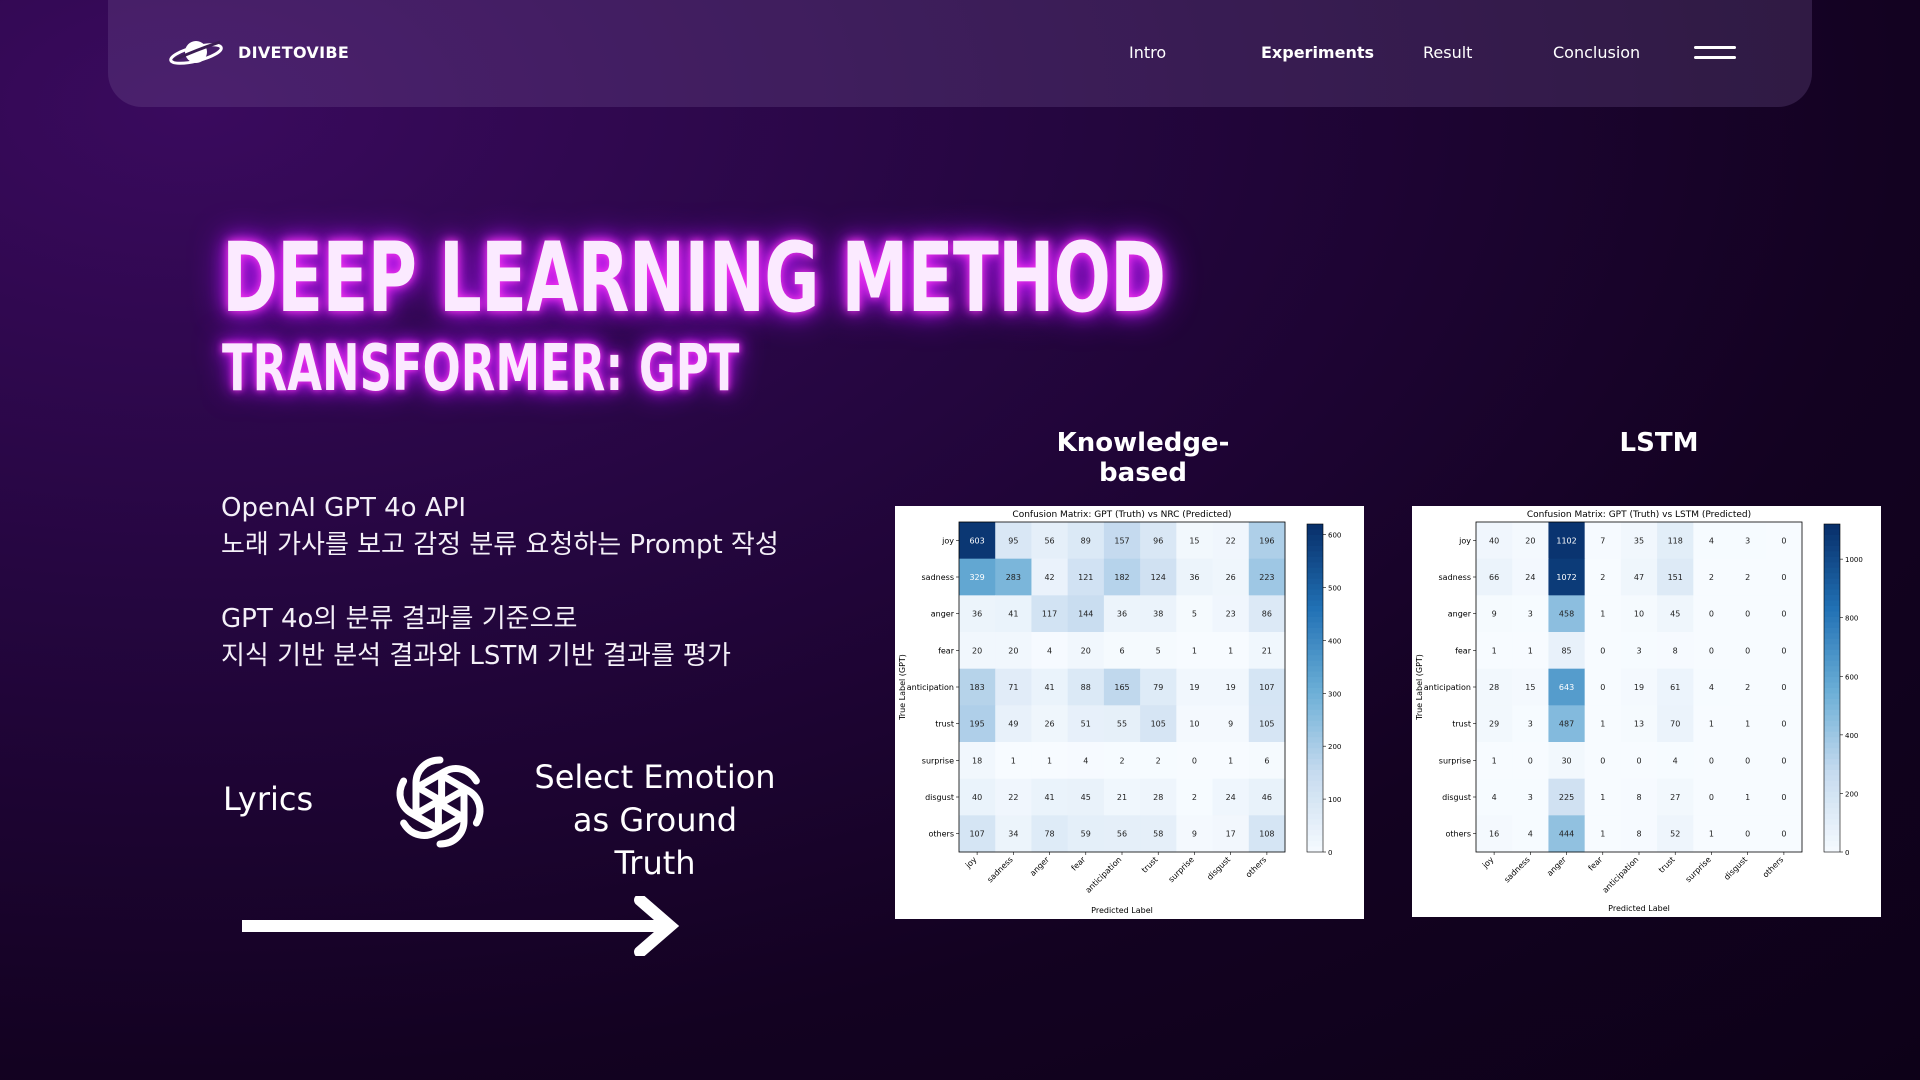 Image resolution: width=1920 pixels, height=1080 pixels. What do you see at coordinates (1566, 687) in the screenshot?
I see `cell-value-label: 643` at bounding box center [1566, 687].